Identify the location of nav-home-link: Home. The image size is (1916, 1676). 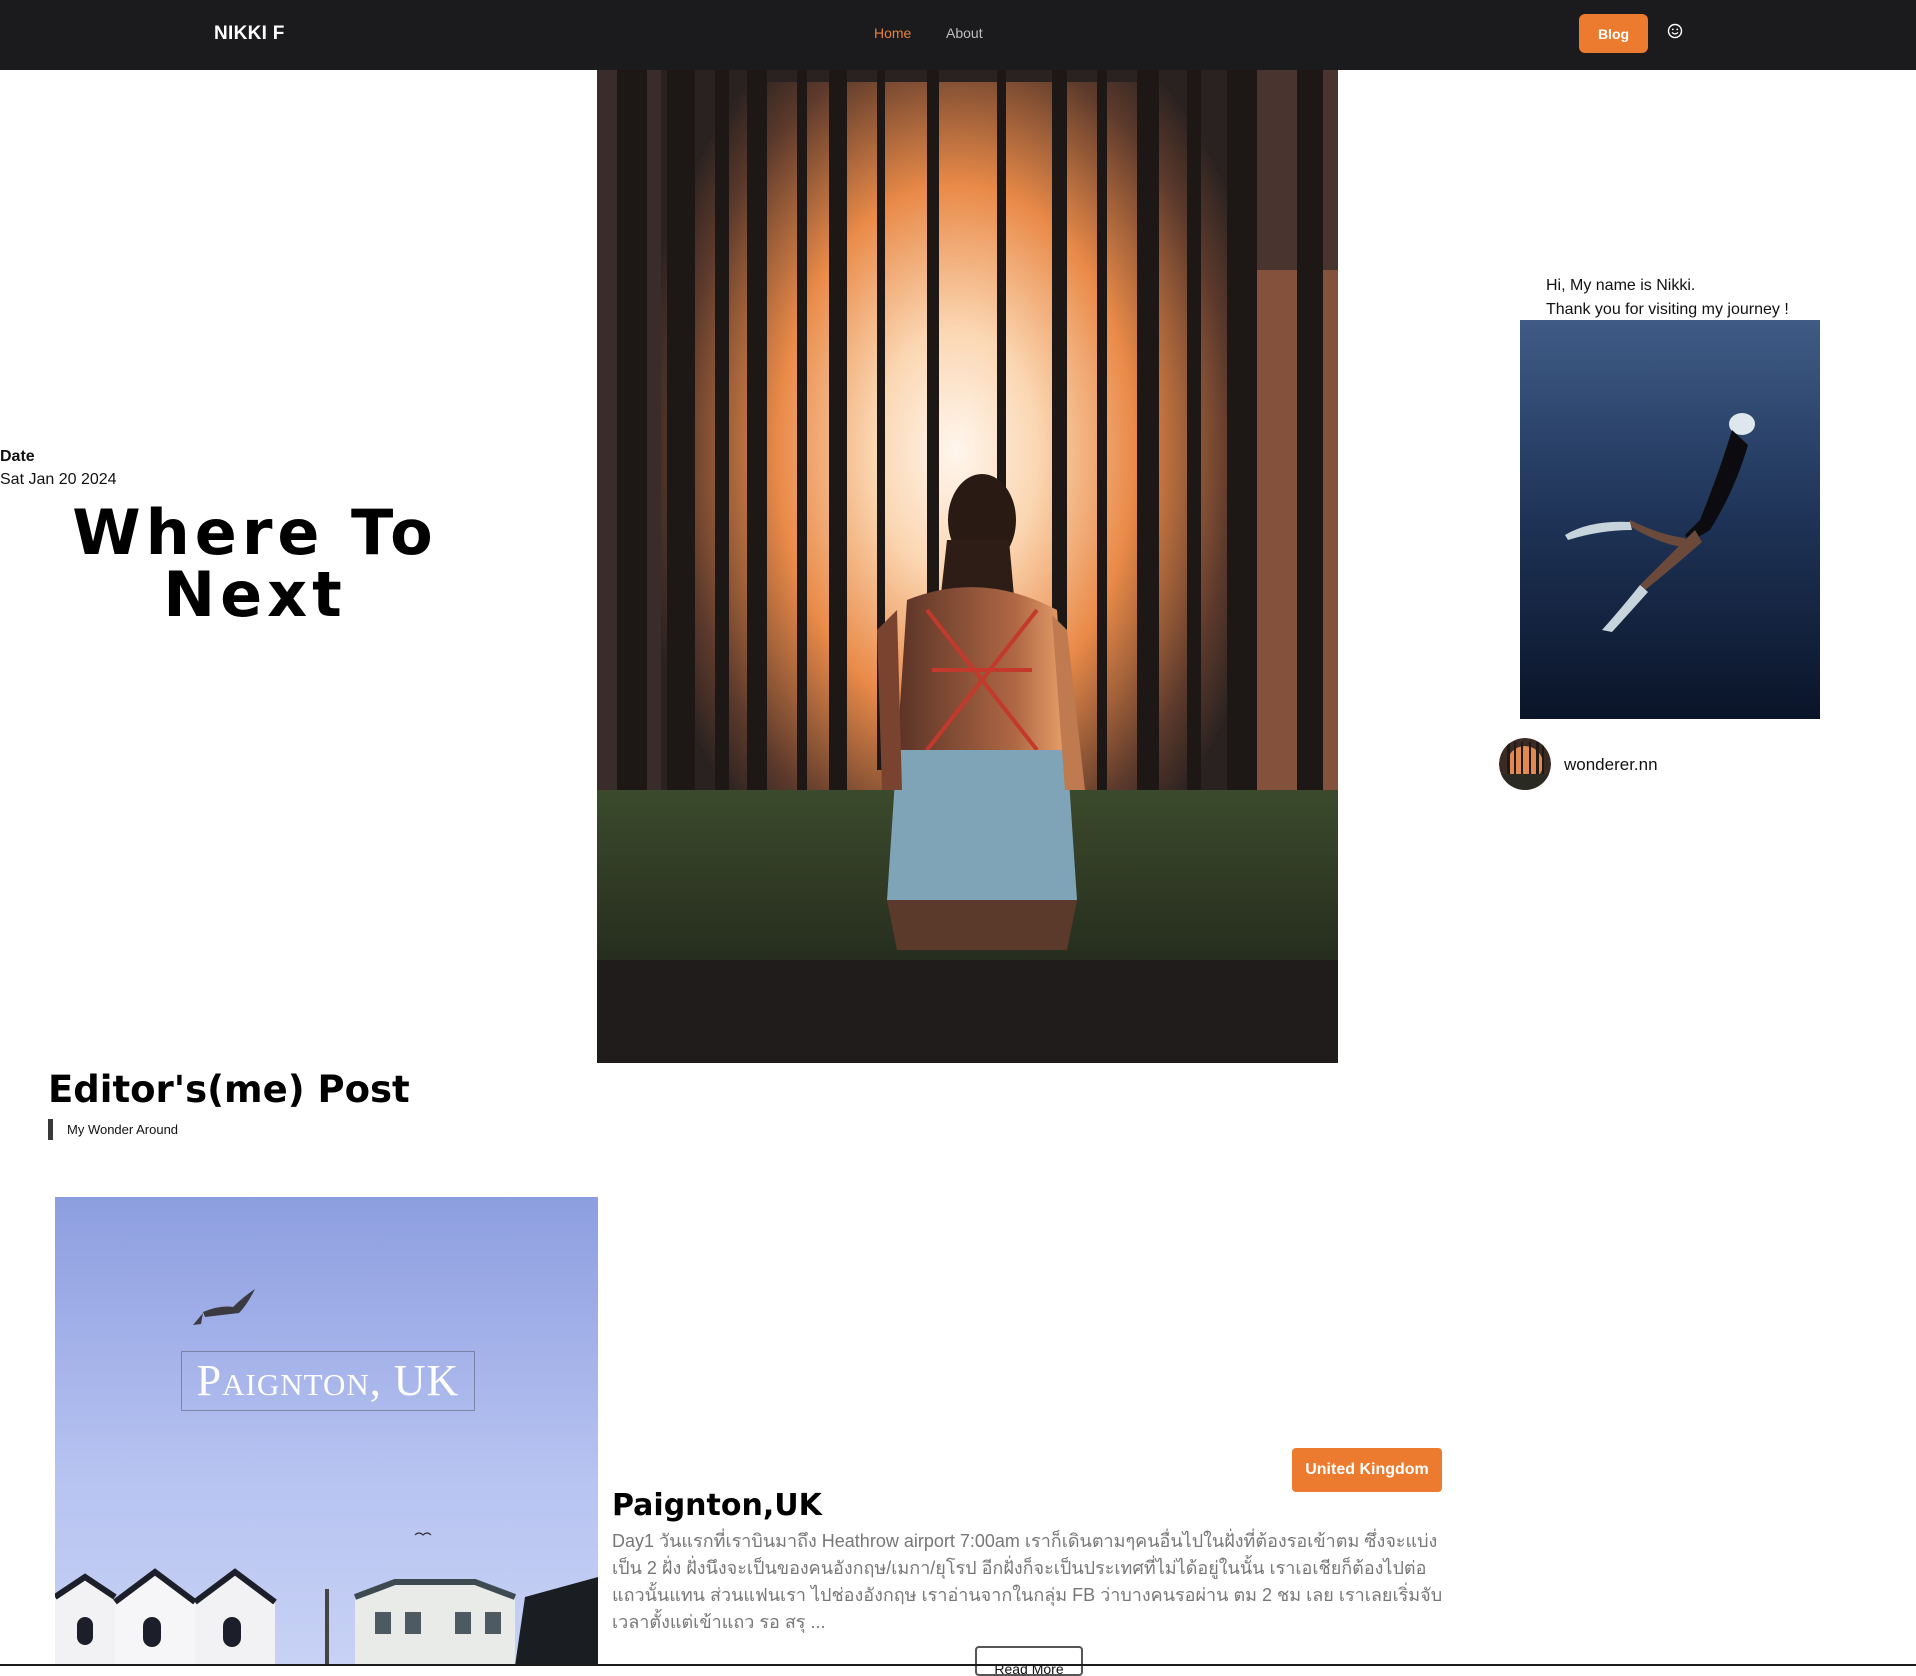
(892, 33).